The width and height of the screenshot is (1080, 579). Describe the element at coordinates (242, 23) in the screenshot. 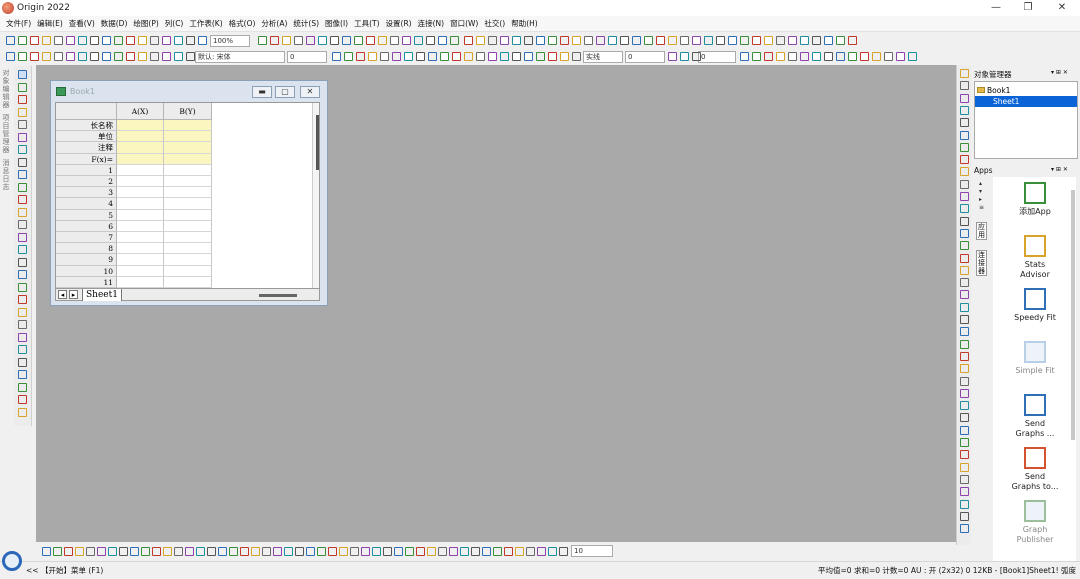

I see `menu-item: 格式(O)` at that location.